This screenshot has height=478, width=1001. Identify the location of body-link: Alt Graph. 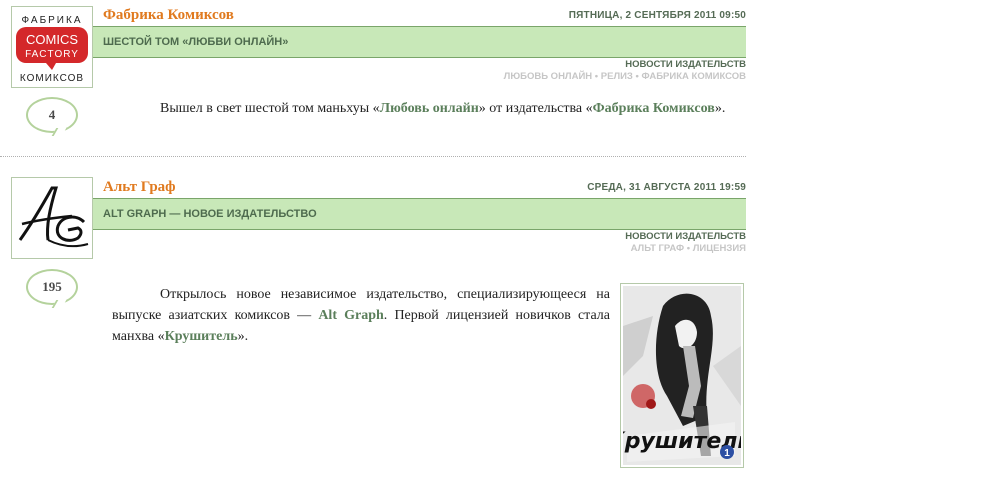
(350, 315).